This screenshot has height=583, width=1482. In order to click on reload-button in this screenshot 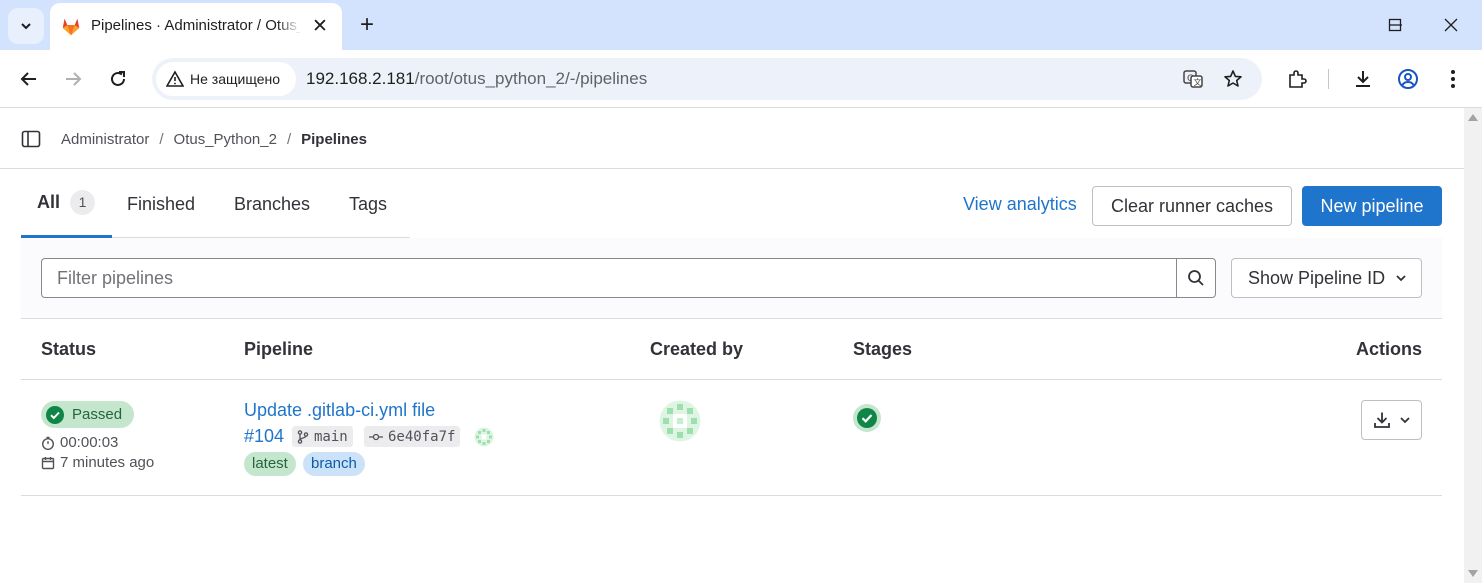, I will do `click(118, 79)`.